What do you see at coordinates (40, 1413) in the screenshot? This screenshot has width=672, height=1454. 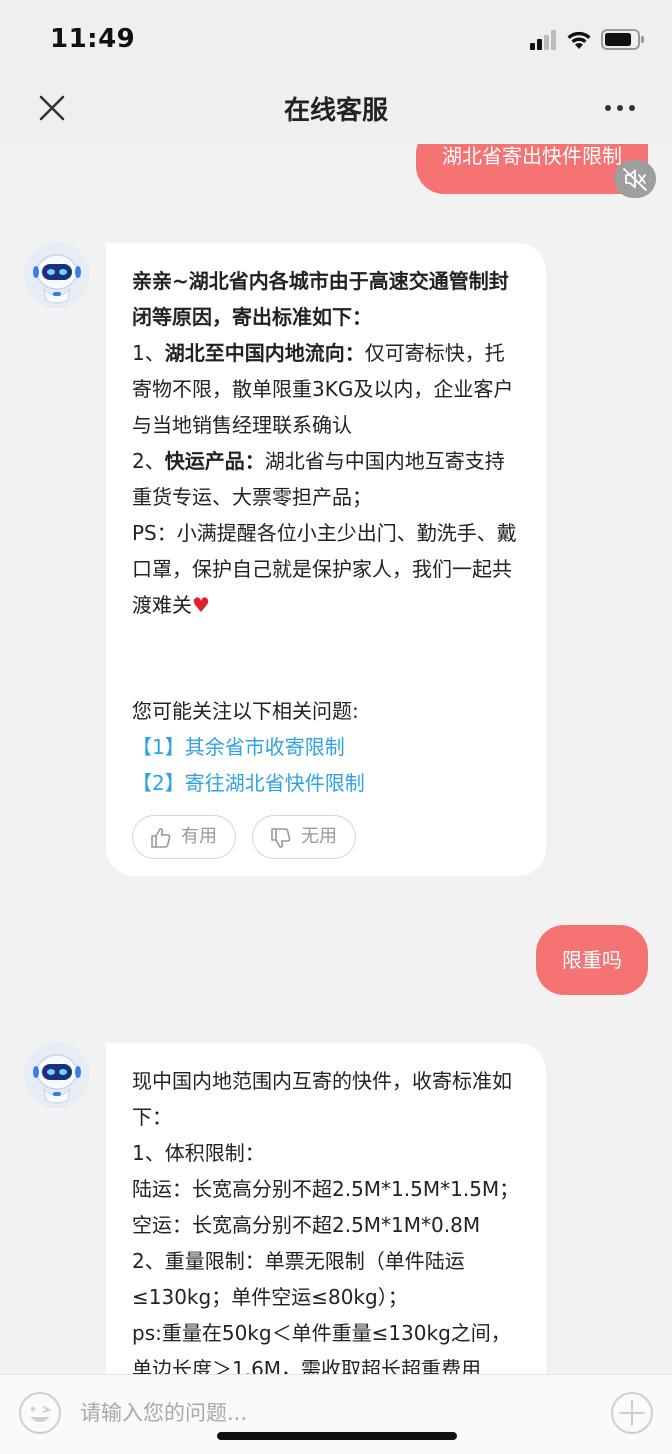 I see `emoji-icon` at bounding box center [40, 1413].